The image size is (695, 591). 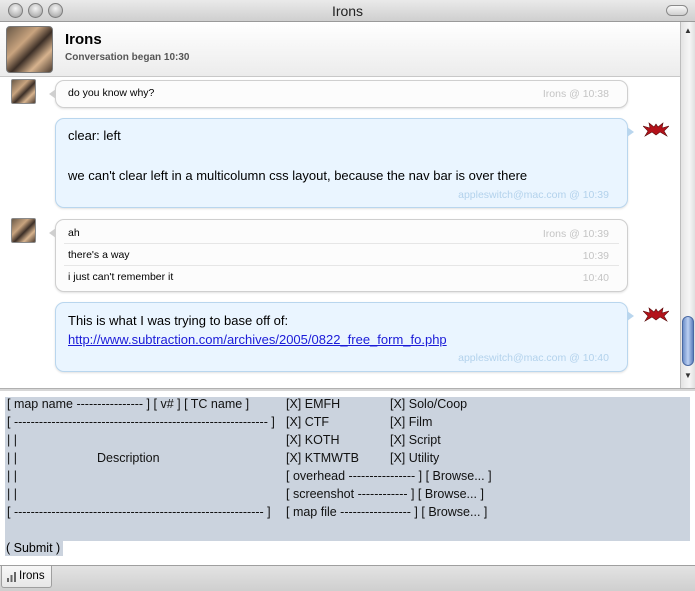 I want to click on form-option: [X] Film, so click(x=411, y=422).